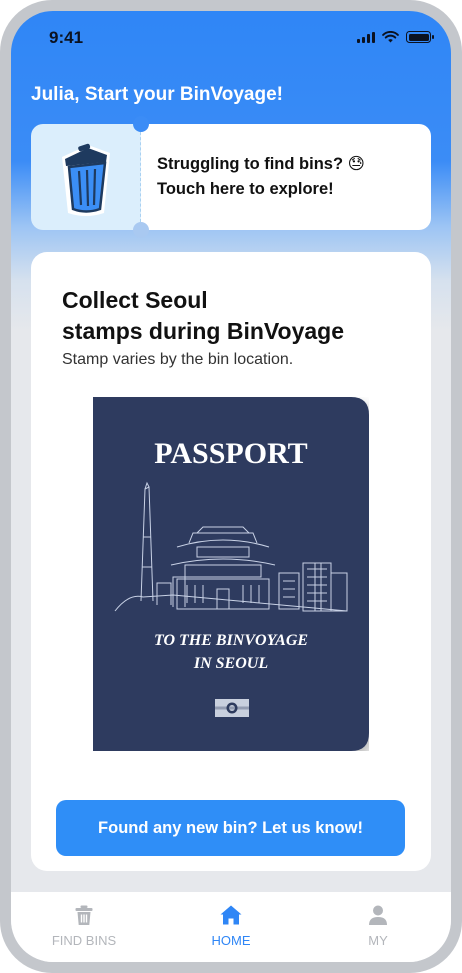 Image resolution: width=462 pixels, height=973 pixels. I want to click on passport-title: PASSPORT, so click(230, 453).